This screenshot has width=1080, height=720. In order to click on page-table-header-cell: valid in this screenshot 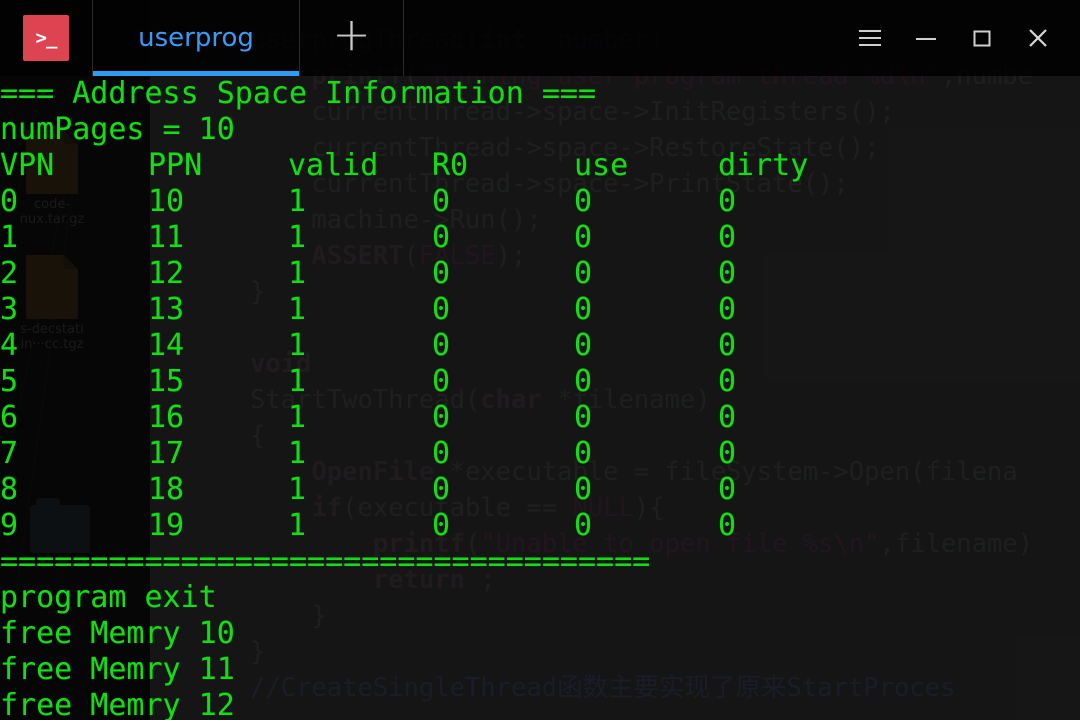, I will do `click(333, 165)`.